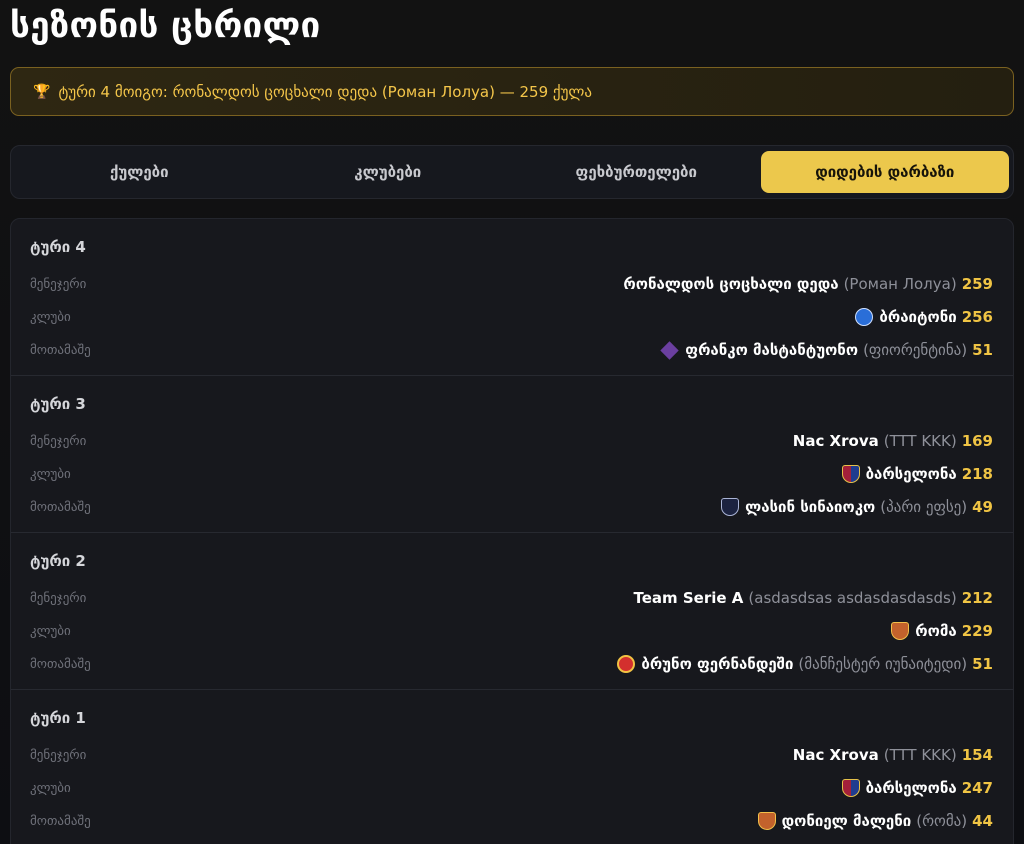 This screenshot has width=1024, height=844. I want to click on tab-points: ქულები, so click(139, 172).